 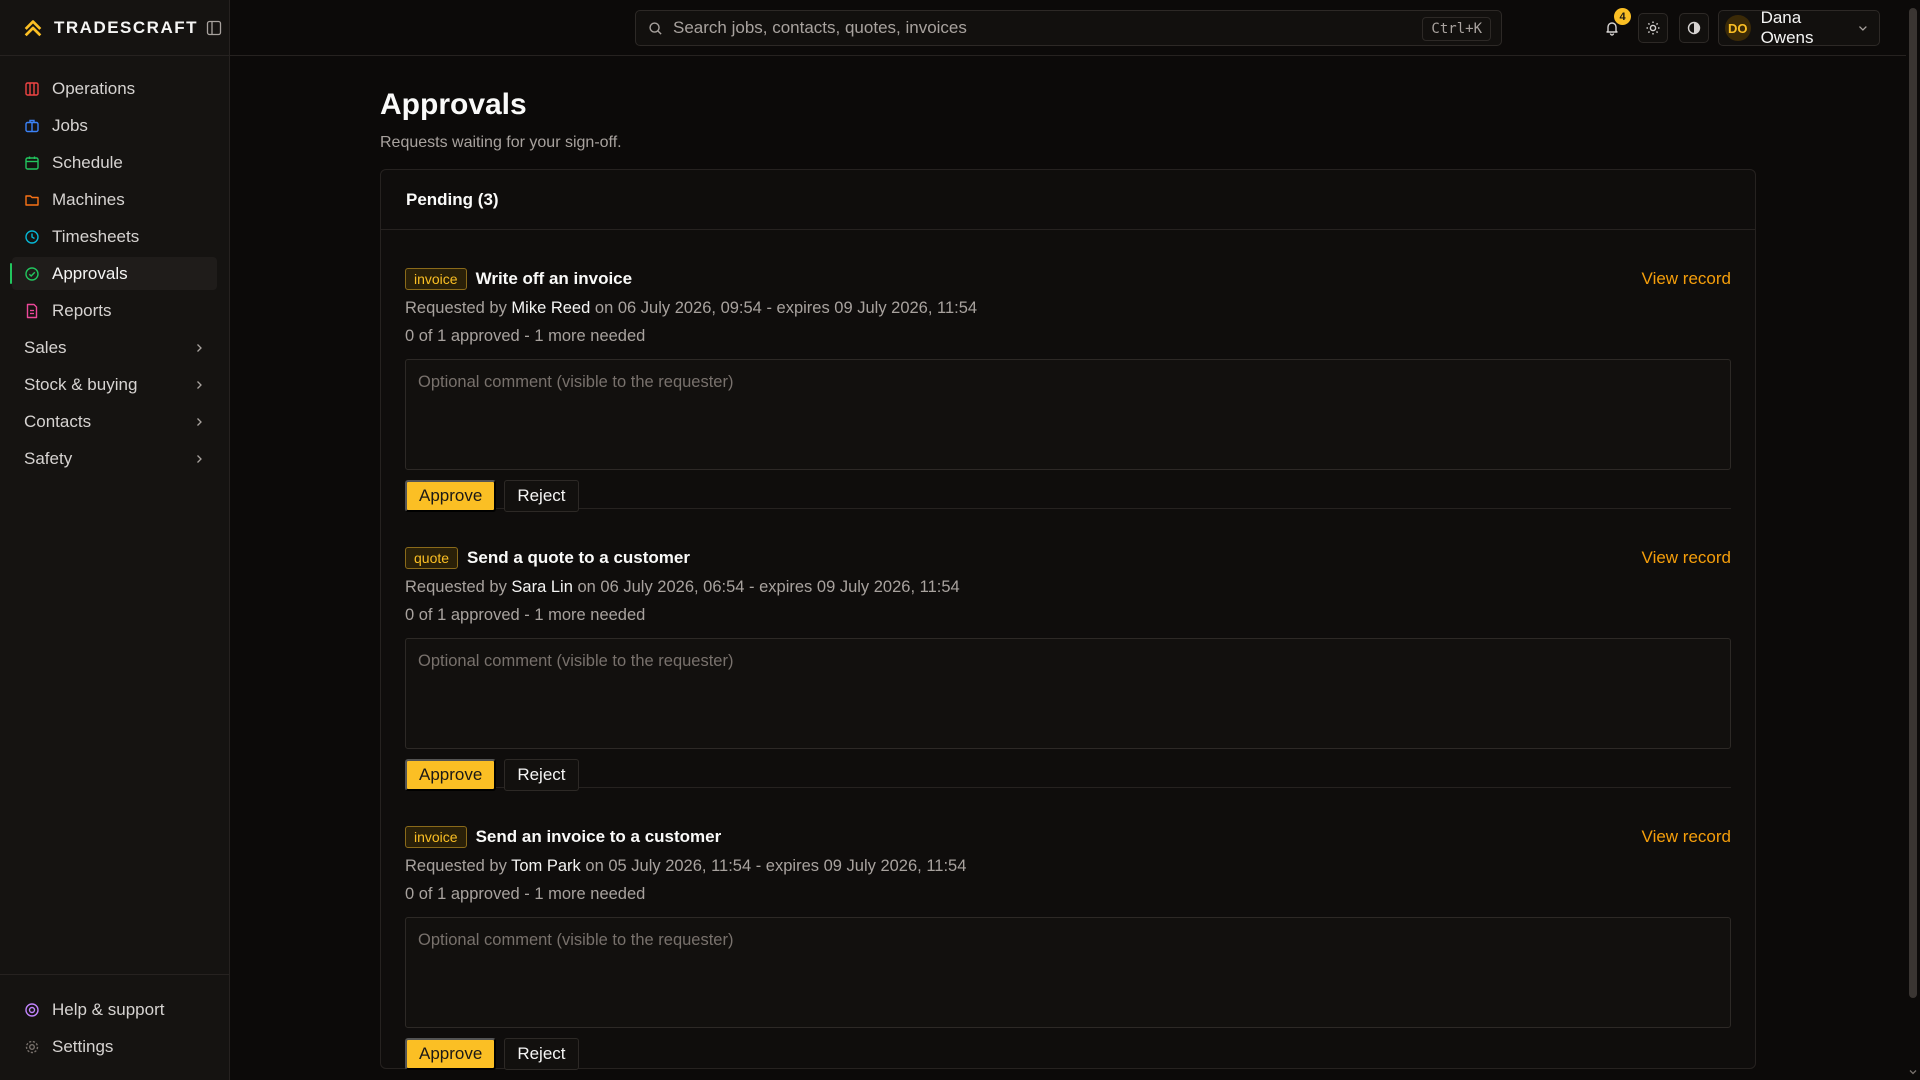 What do you see at coordinates (81, 384) in the screenshot?
I see `sidebar-group-label: Stock & buying` at bounding box center [81, 384].